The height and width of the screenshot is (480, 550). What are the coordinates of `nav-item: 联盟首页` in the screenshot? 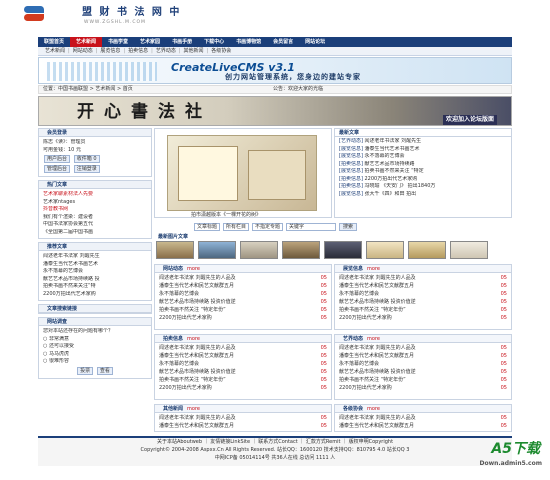 It's located at (54, 42).